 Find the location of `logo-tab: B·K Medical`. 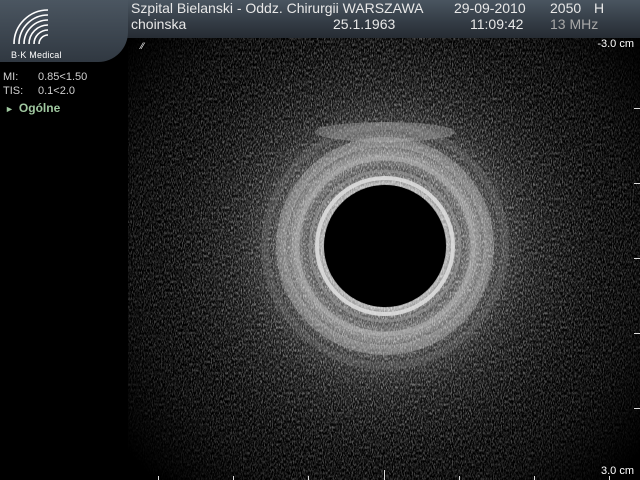

logo-tab: B·K Medical is located at coordinates (64, 31).